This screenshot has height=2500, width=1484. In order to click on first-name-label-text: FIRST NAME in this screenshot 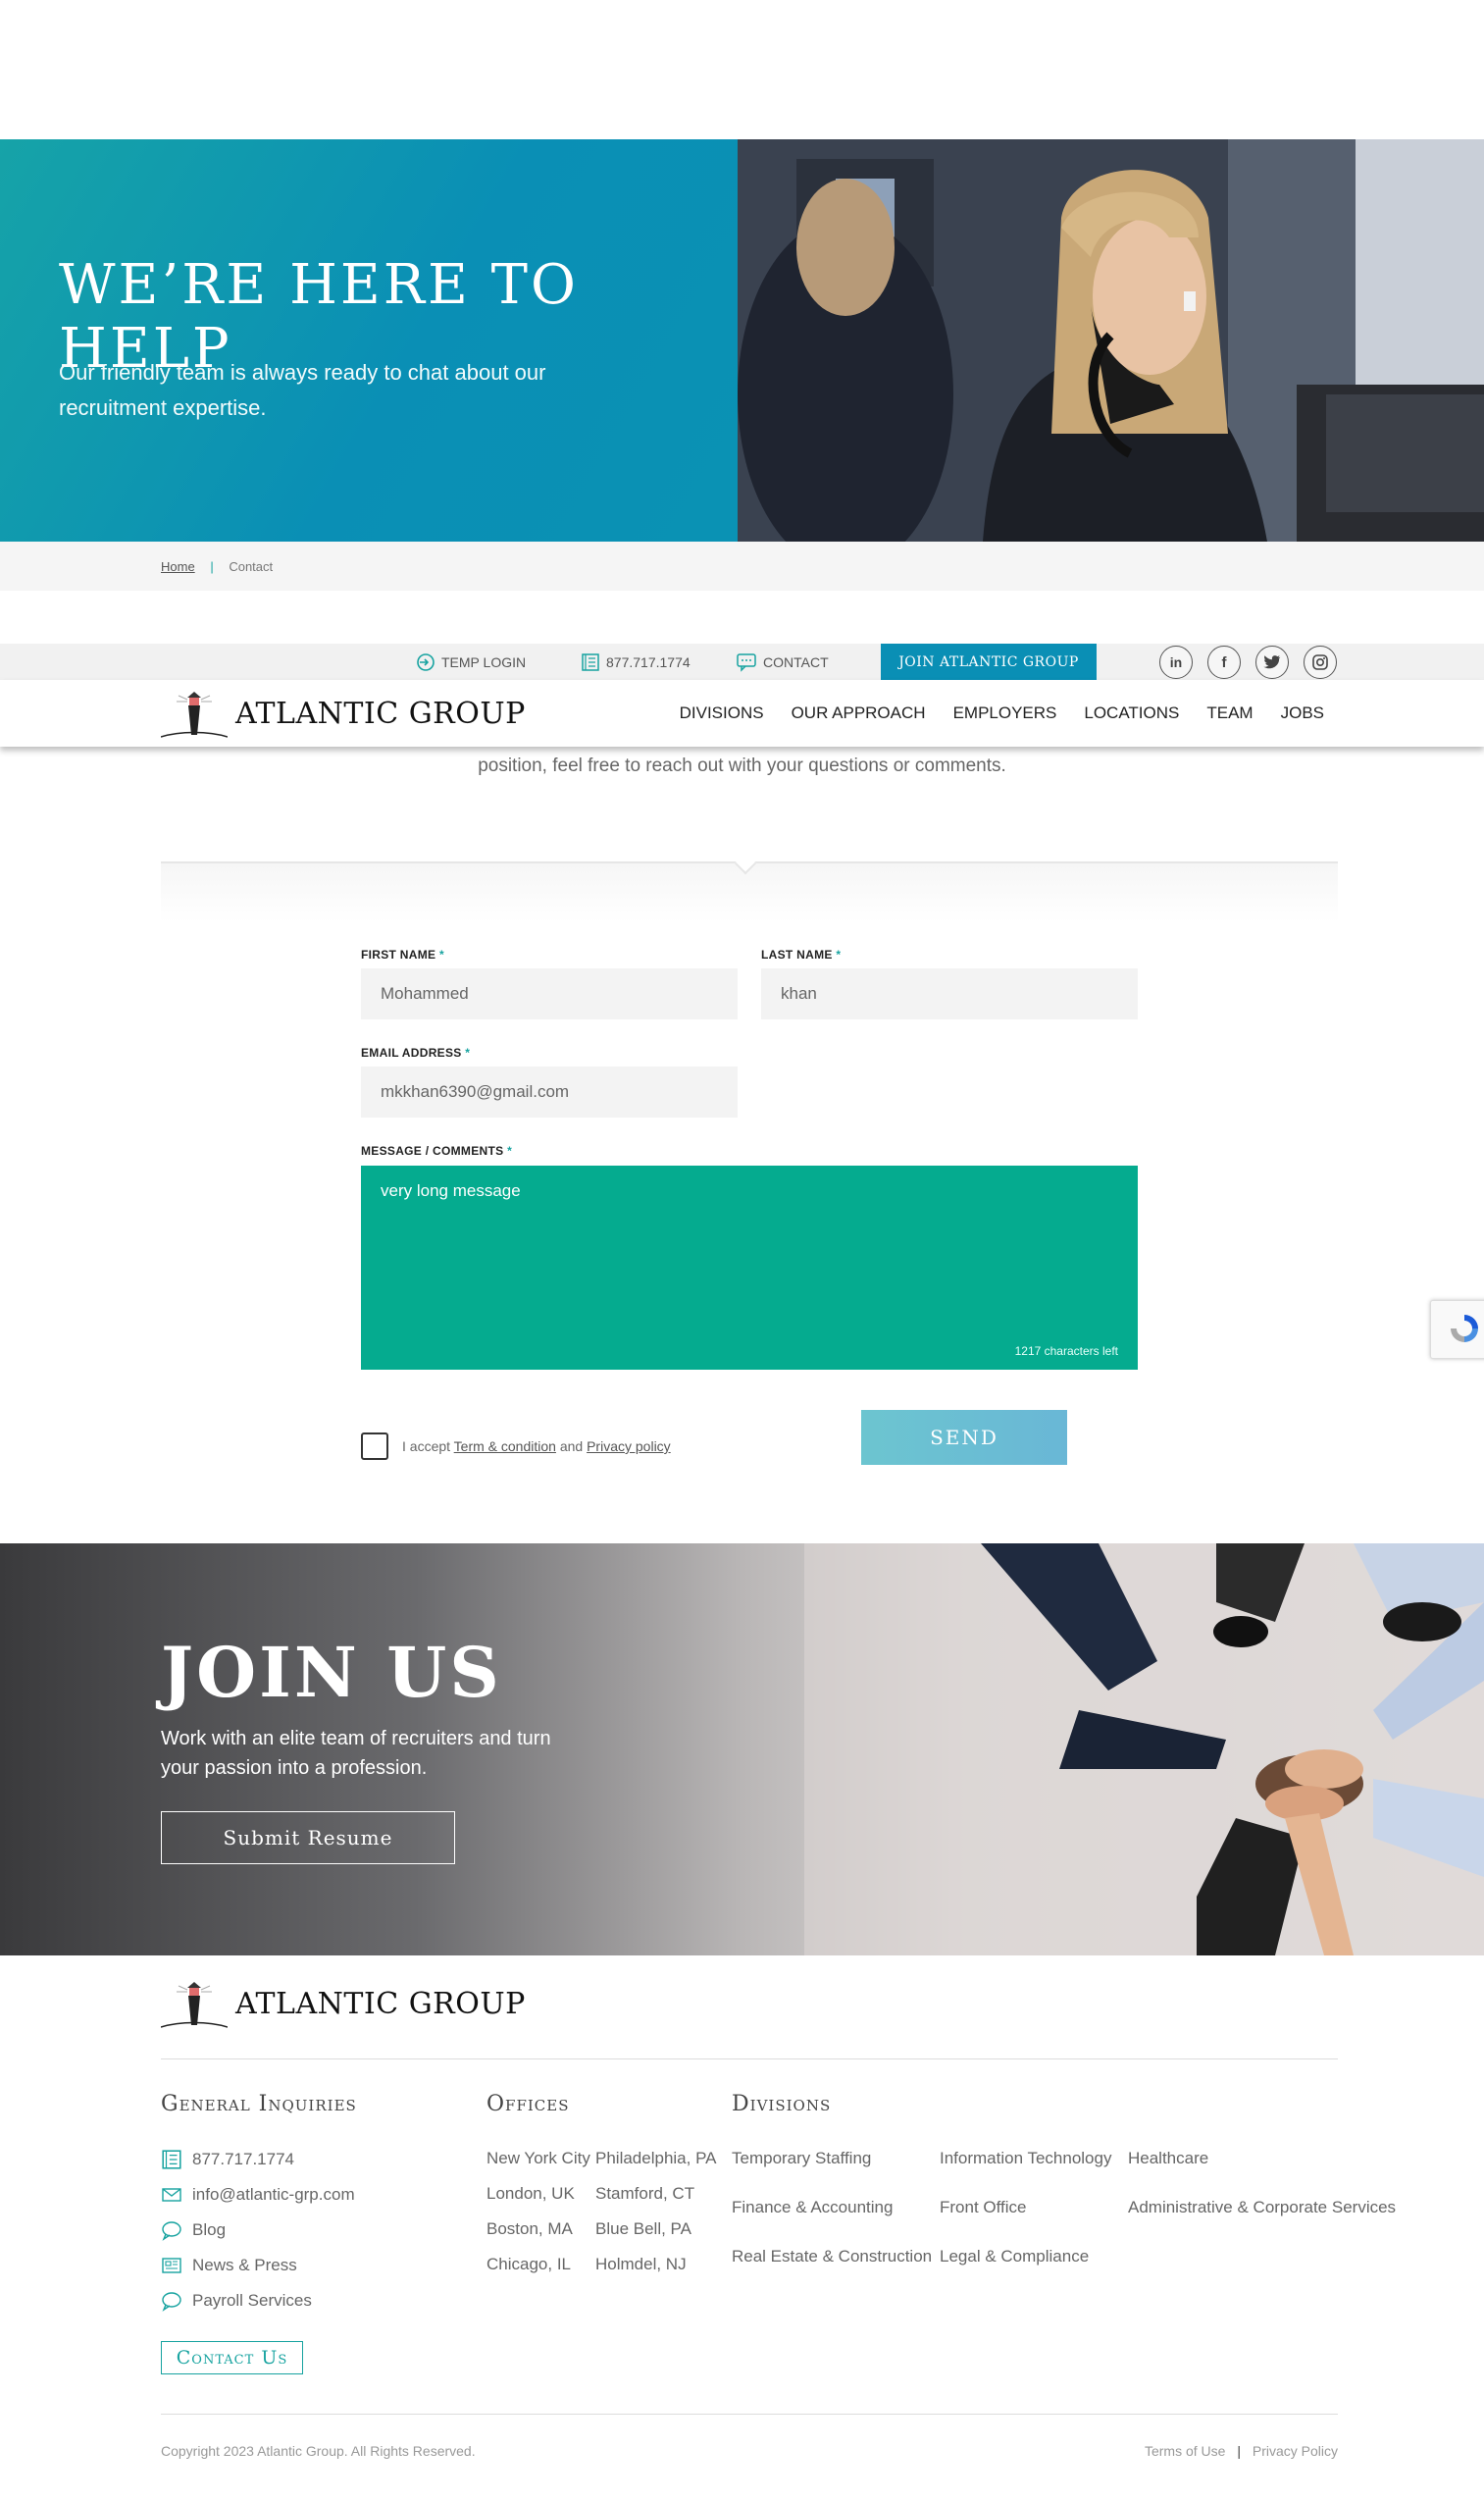, I will do `click(398, 955)`.